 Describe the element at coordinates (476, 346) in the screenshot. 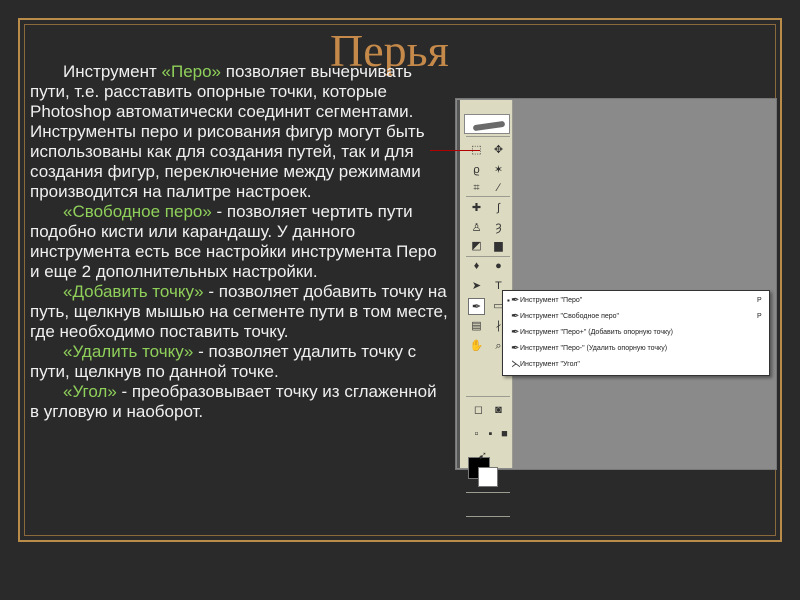

I see `hand-icon: ✋` at that location.